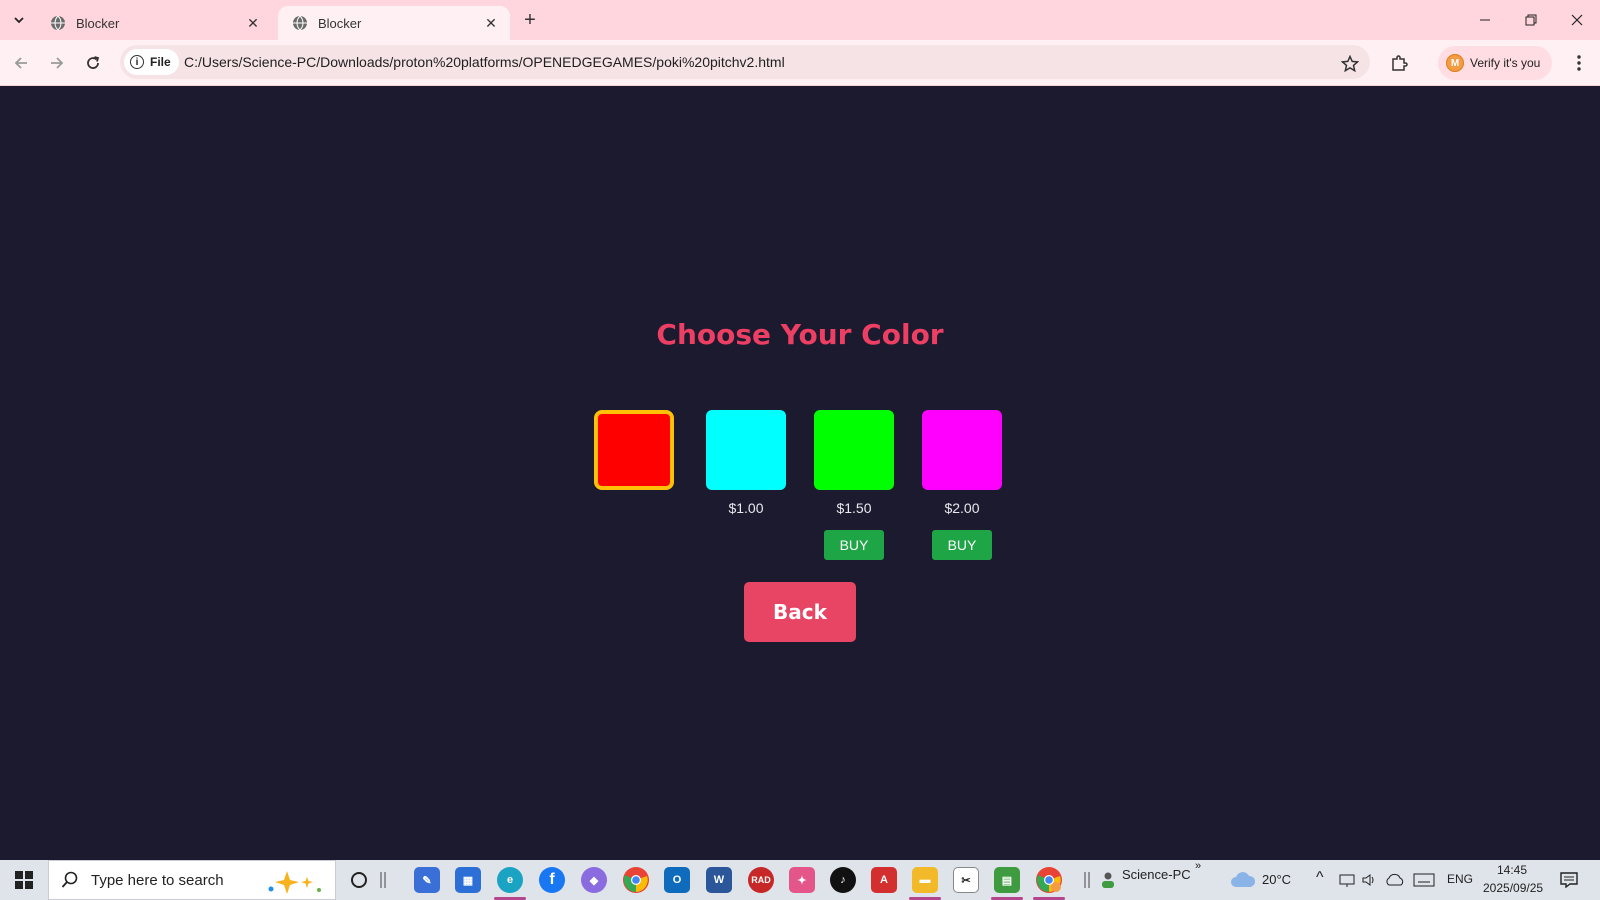 The height and width of the screenshot is (900, 1600). I want to click on tiktok-icon: ♪, so click(843, 880).